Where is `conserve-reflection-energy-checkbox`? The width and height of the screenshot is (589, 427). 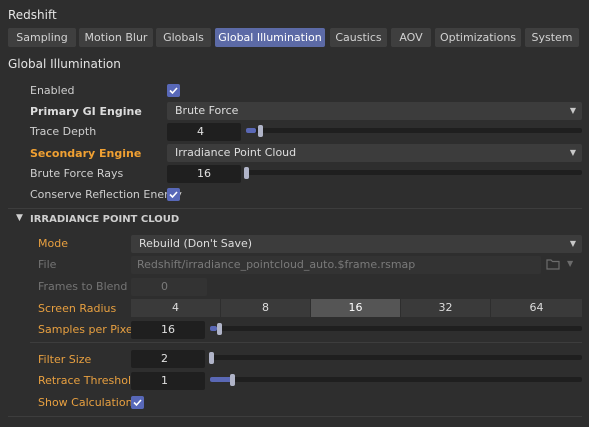
conserve-reflection-energy-checkbox is located at coordinates (173, 194).